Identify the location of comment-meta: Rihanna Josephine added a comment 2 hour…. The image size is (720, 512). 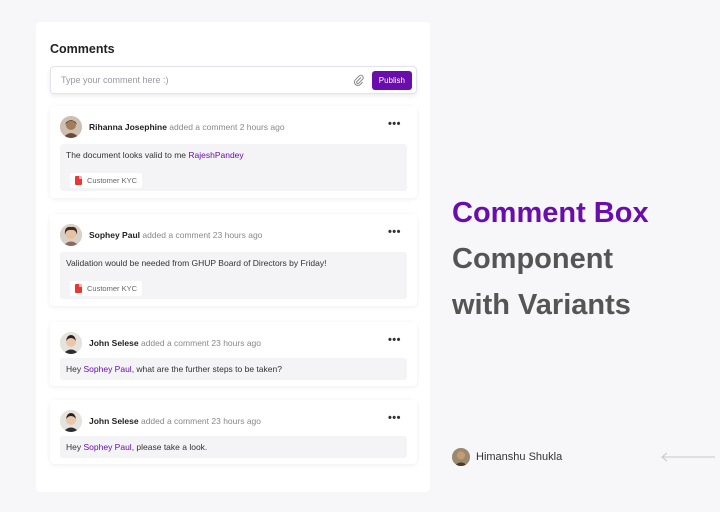
(187, 127).